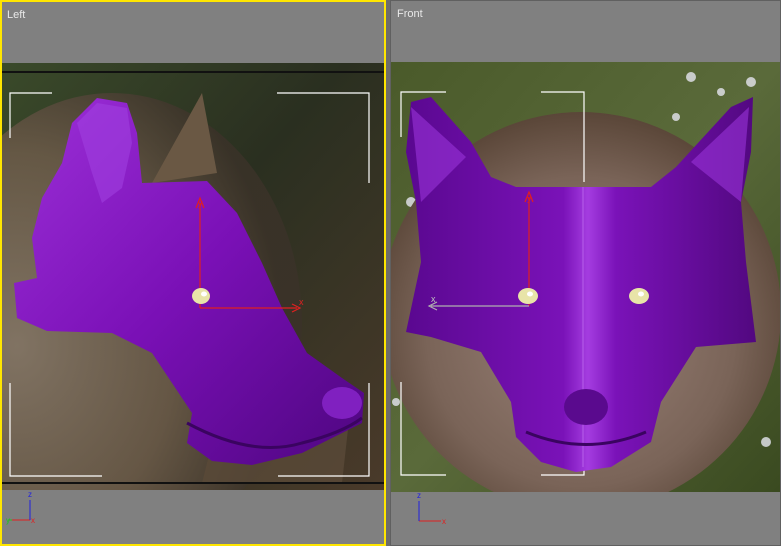 The height and width of the screenshot is (546, 781). Describe the element at coordinates (8, 520) in the screenshot. I see `axis-label-y: y` at that location.